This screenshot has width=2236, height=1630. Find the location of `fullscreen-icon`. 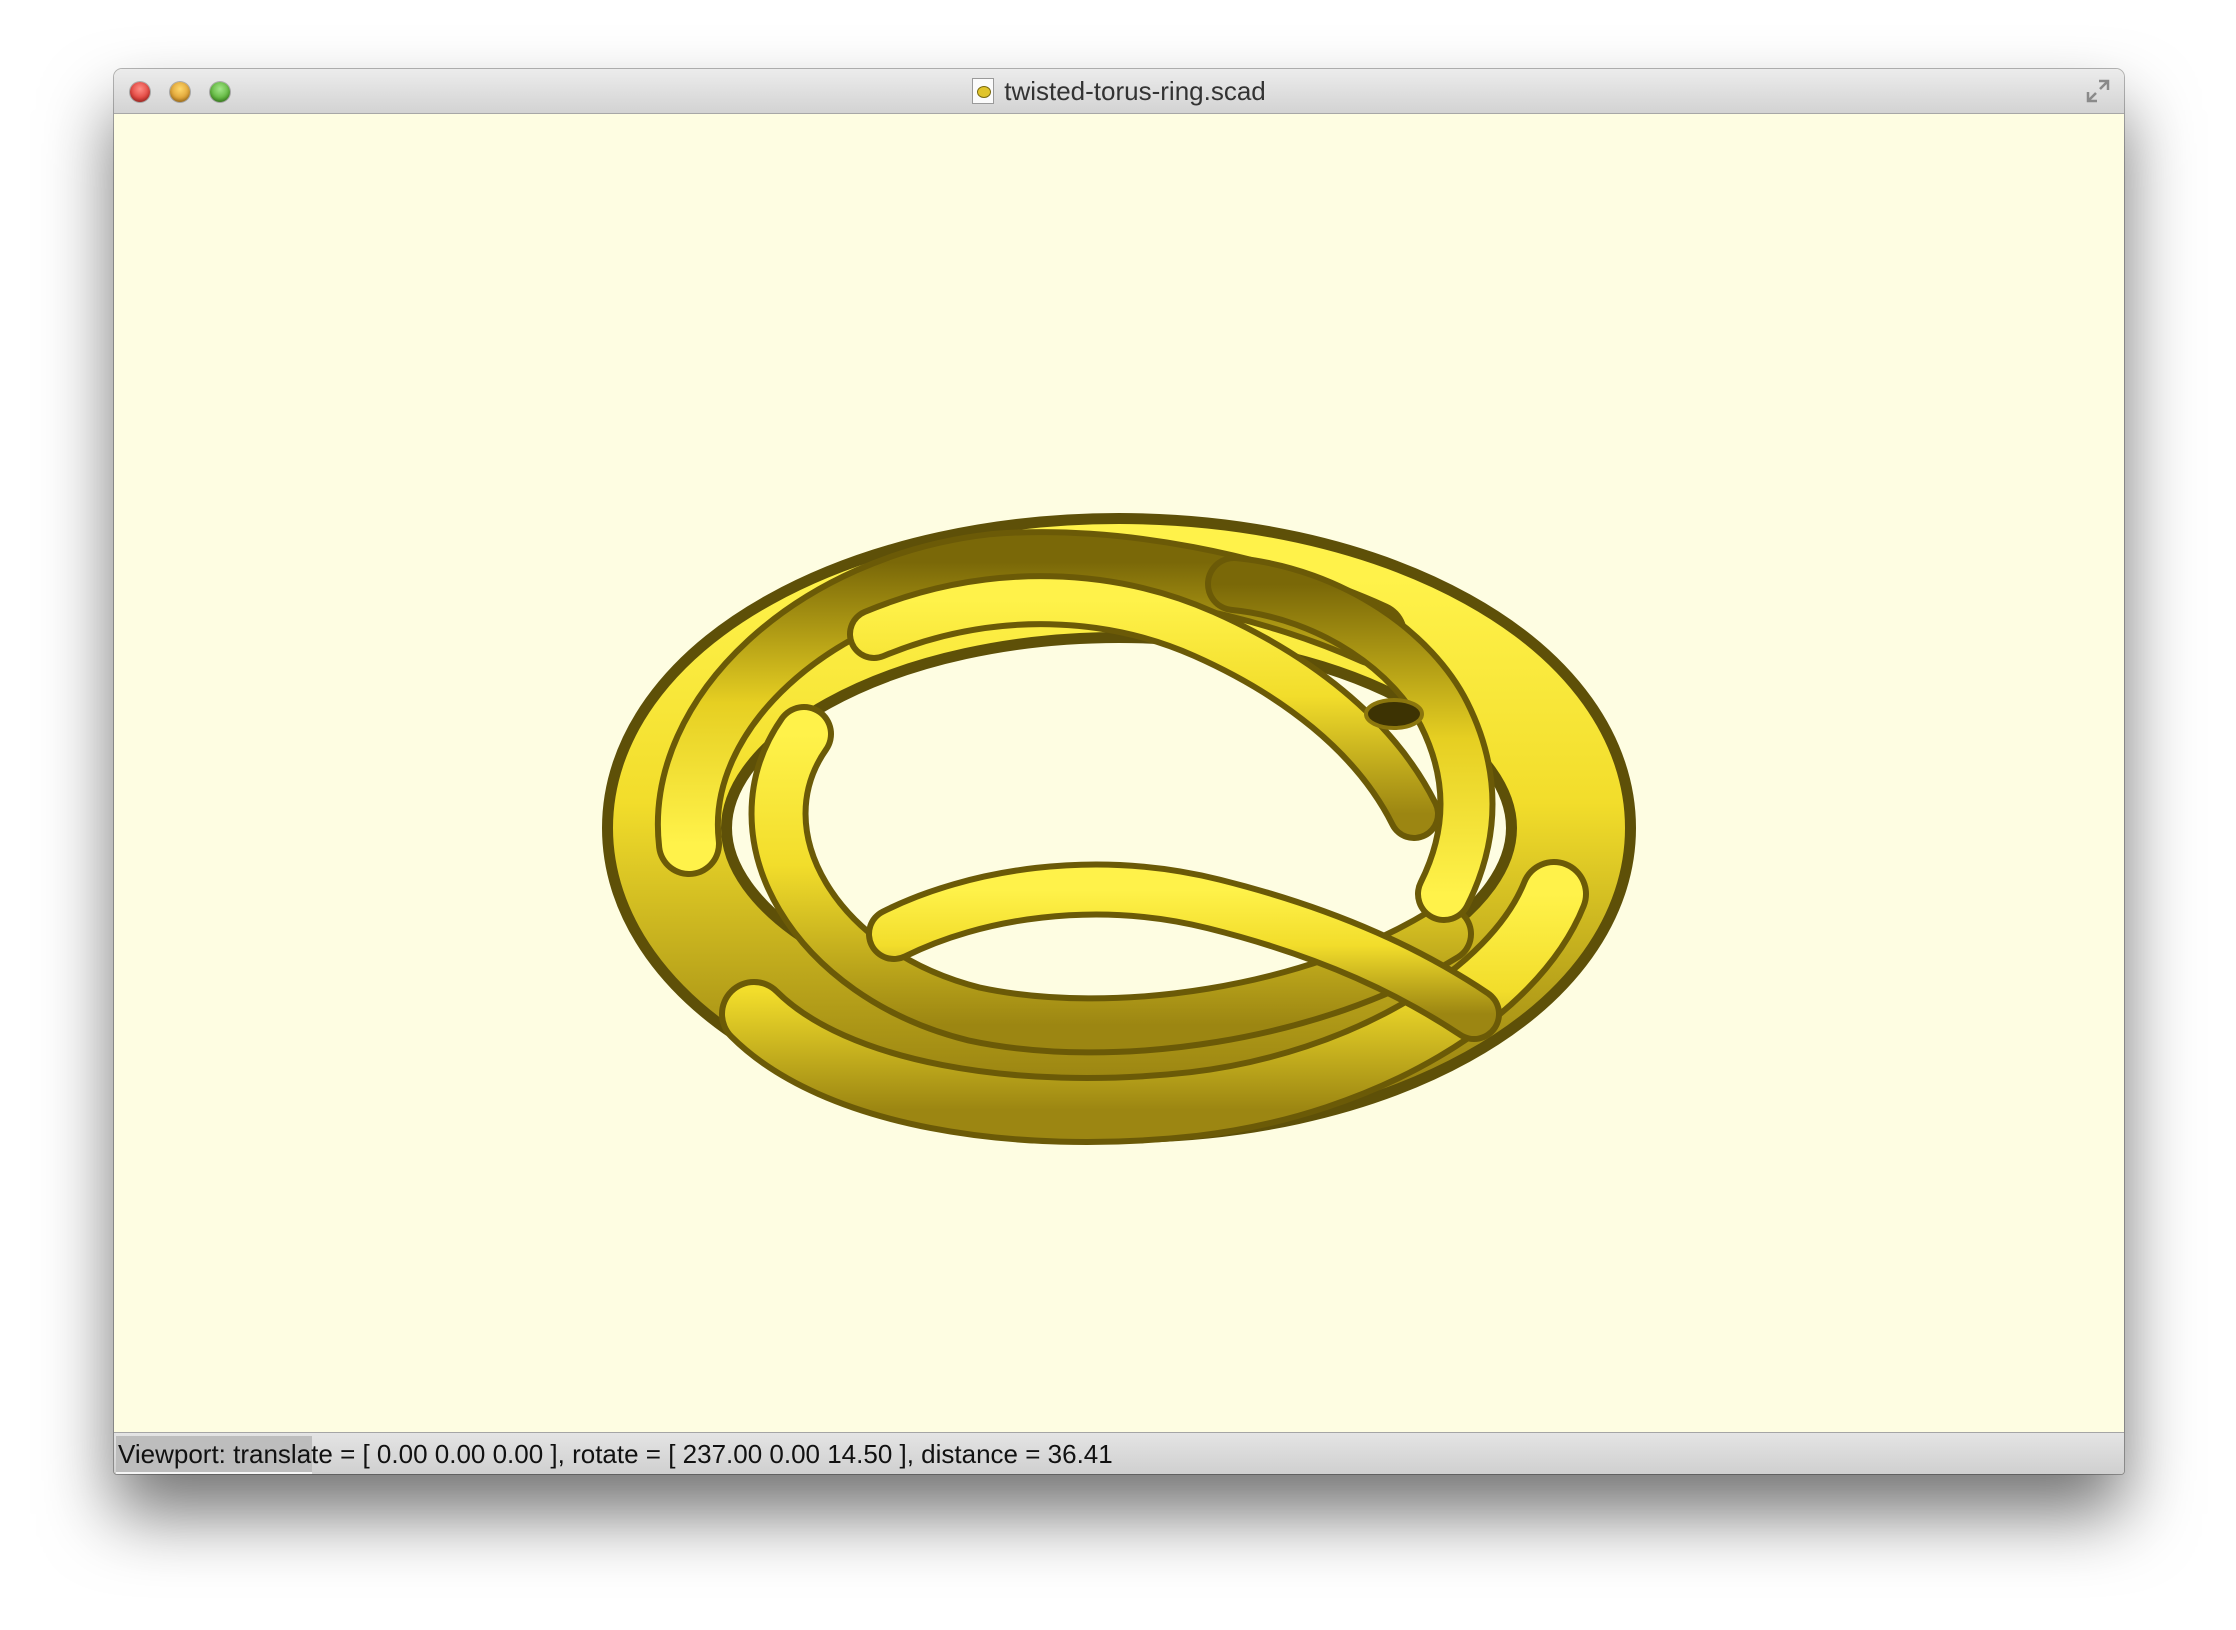

fullscreen-icon is located at coordinates (2098, 91).